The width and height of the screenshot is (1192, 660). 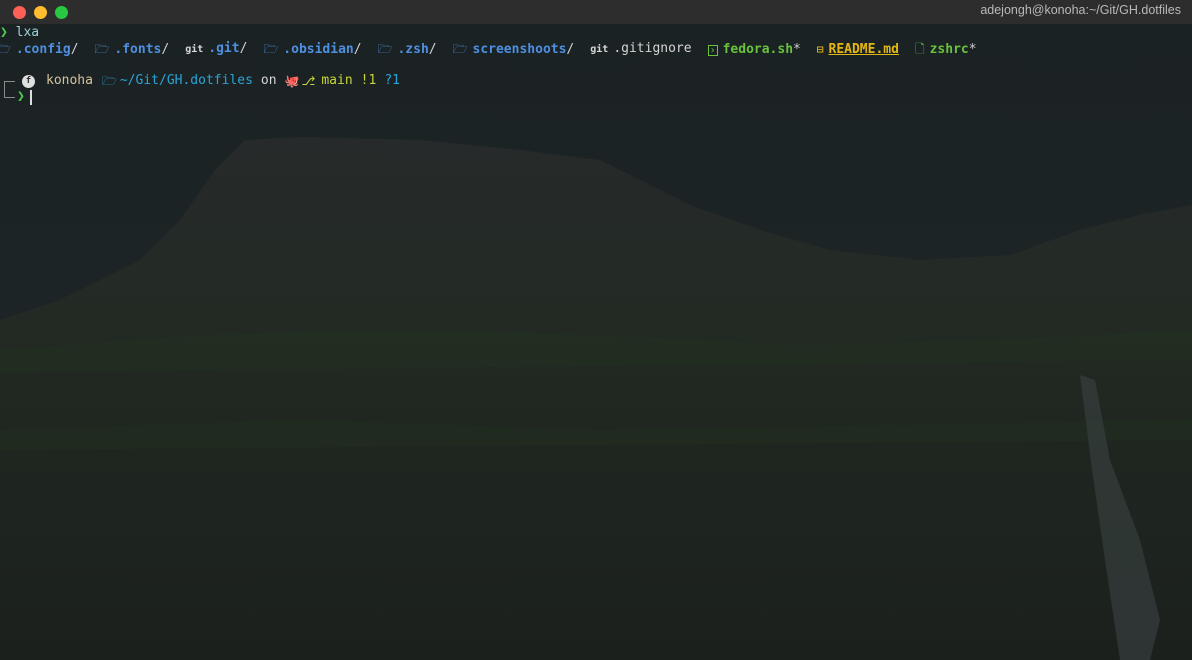 What do you see at coordinates (61, 12) in the screenshot?
I see `maximize-button` at bounding box center [61, 12].